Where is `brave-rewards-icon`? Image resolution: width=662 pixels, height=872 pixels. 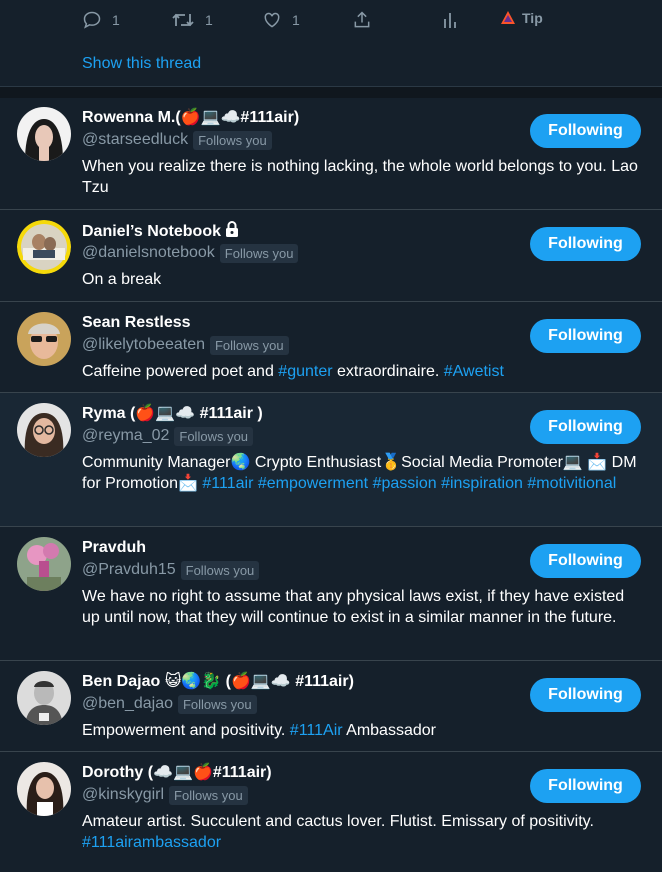
brave-rewards-icon is located at coordinates (508, 17).